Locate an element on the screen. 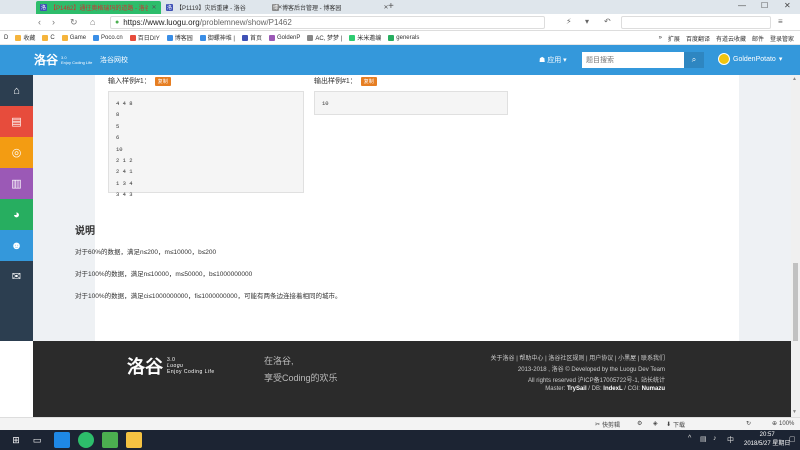 Image resolution: width=800 pixels, height=450 pixels. undo-icon: ↶ is located at coordinates (607, 21).